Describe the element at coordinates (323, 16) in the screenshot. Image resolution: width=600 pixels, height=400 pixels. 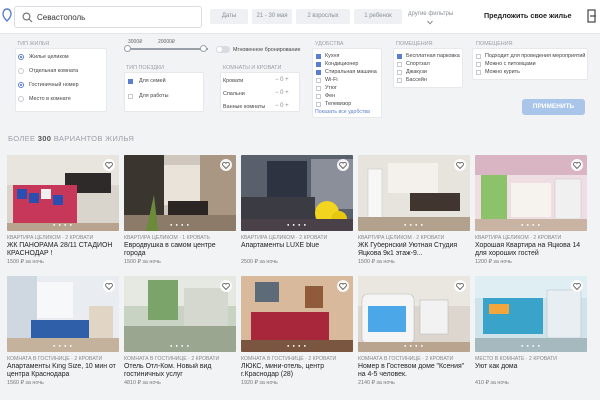
I see `adults-button: 2 взрослых` at that location.